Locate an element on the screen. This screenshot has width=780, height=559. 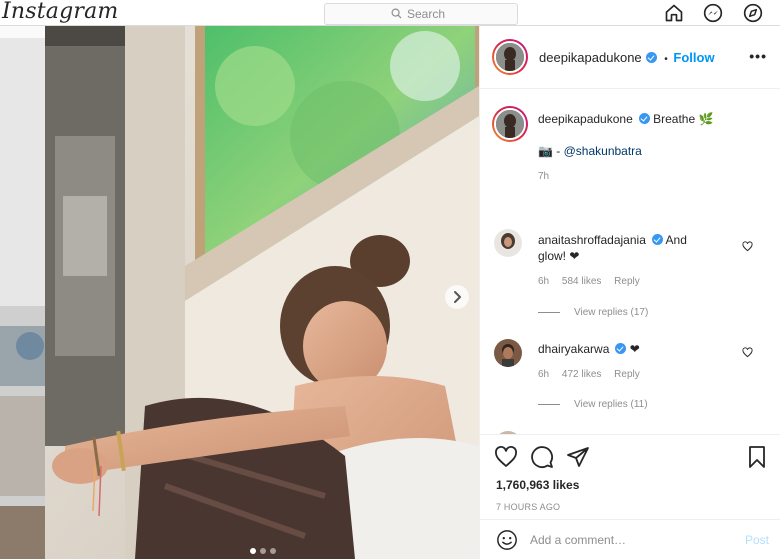
more-options-button: ••• is located at coordinates (758, 56).